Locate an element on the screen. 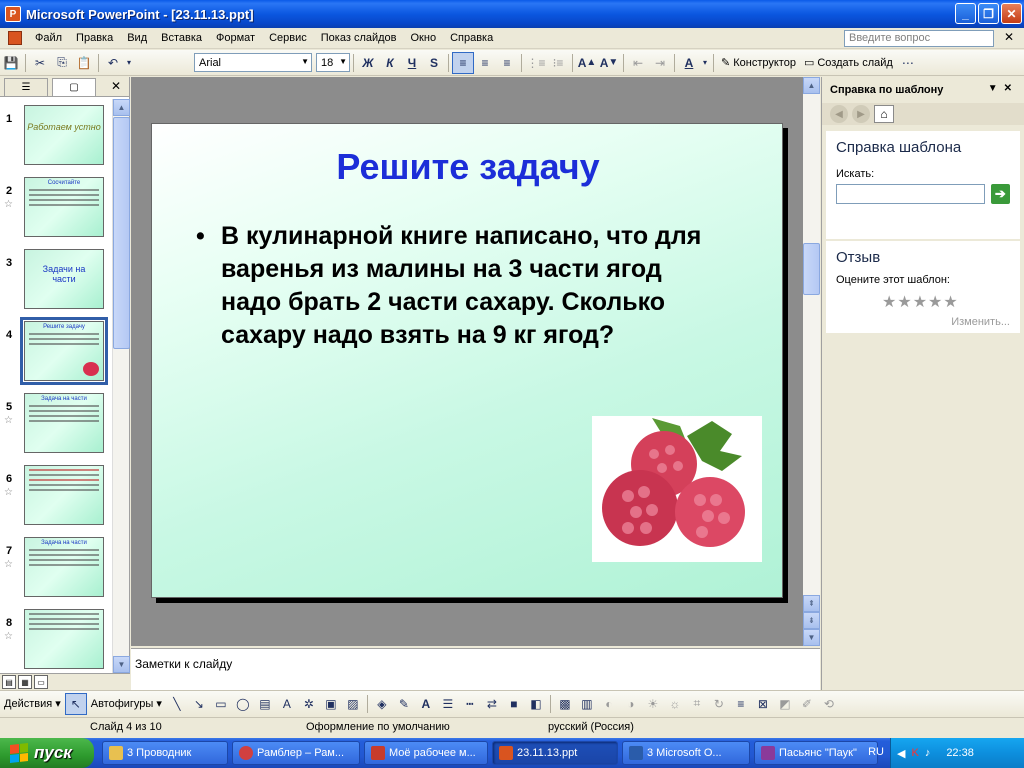 The height and width of the screenshot is (768, 1024). menu-tools: Сервис is located at coordinates (288, 38).